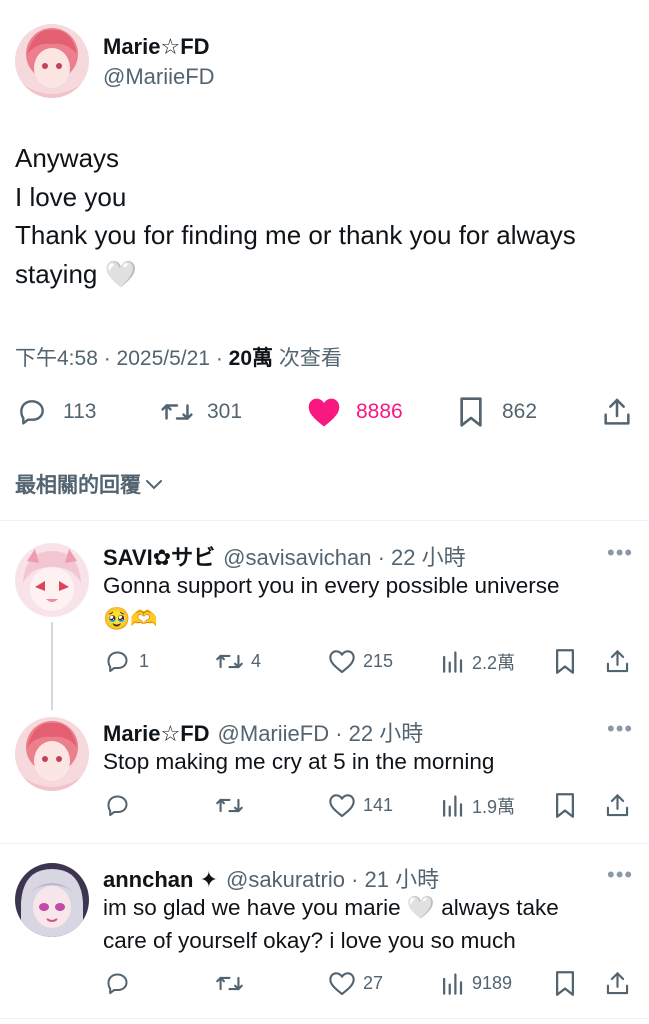 This screenshot has height=1024, width=649. I want to click on like-action: 141, so click(360, 805).